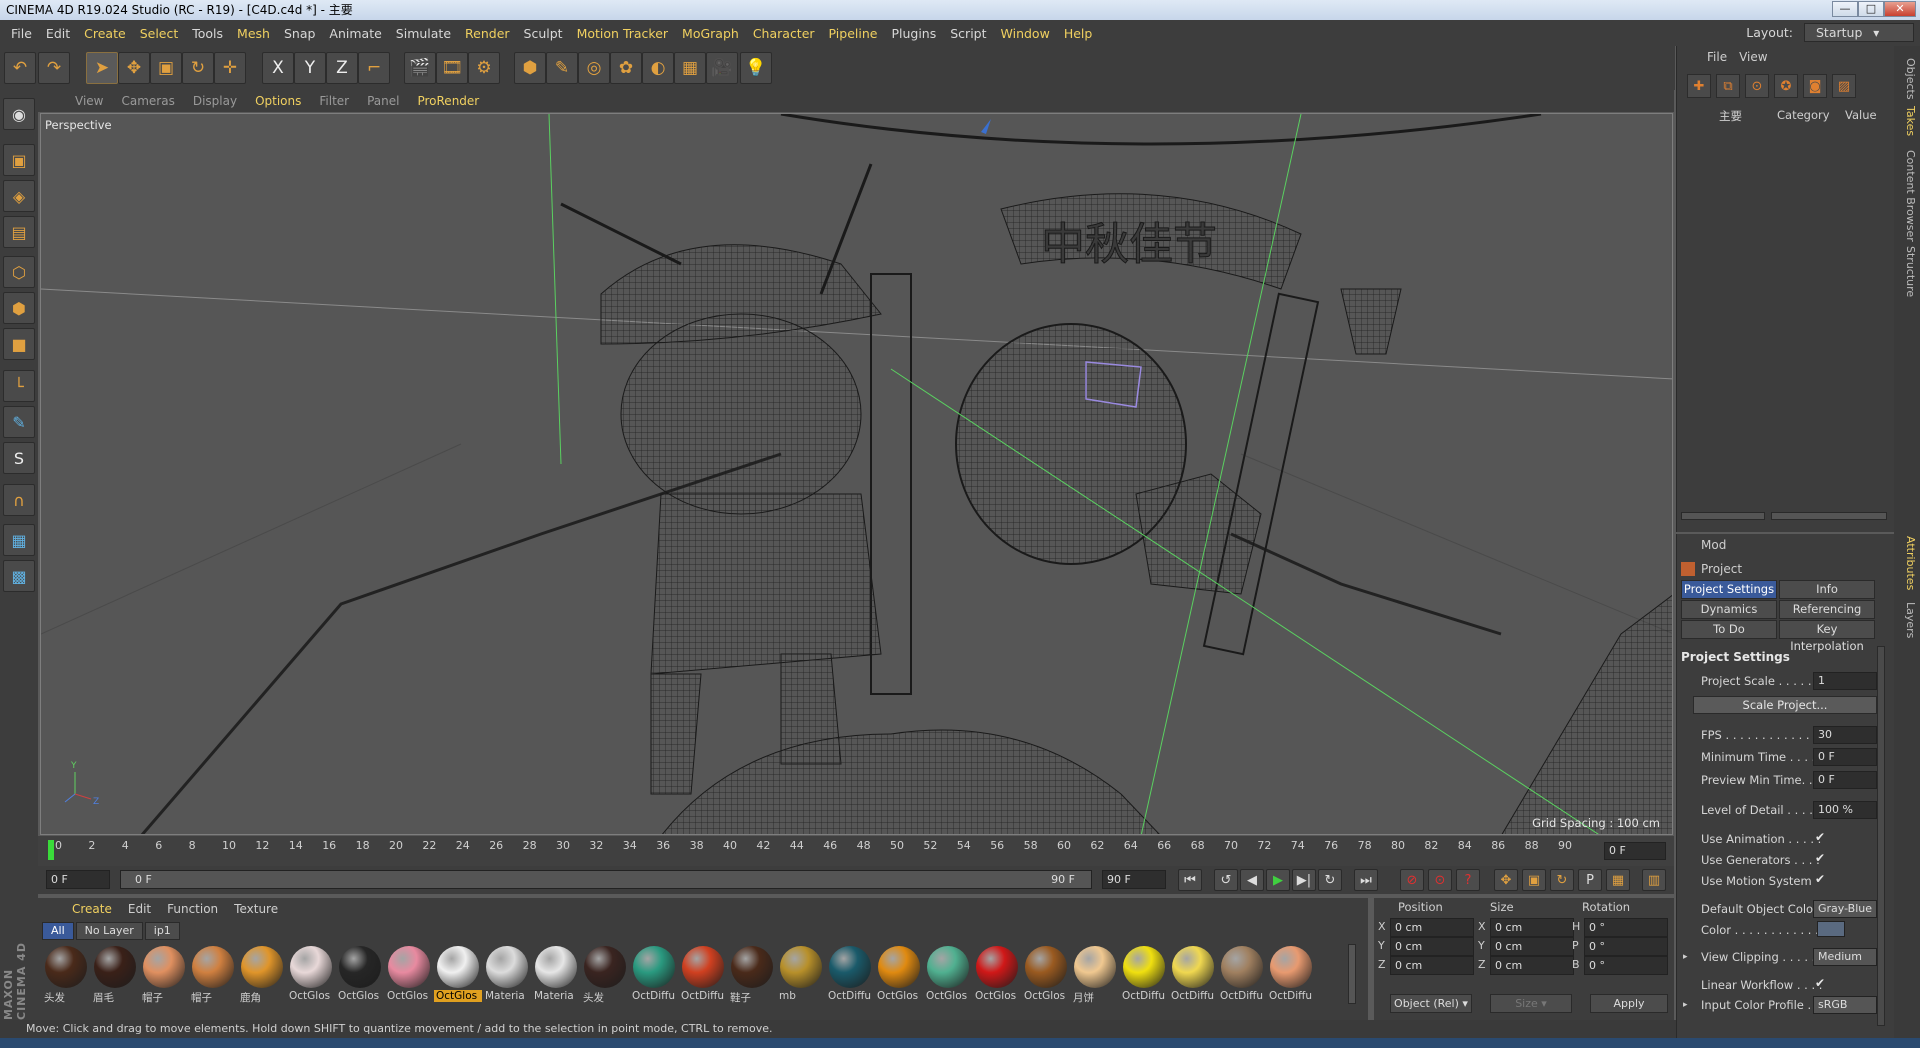 The image size is (1920, 1048). I want to click on lod-field: 100 %, so click(1845, 810).